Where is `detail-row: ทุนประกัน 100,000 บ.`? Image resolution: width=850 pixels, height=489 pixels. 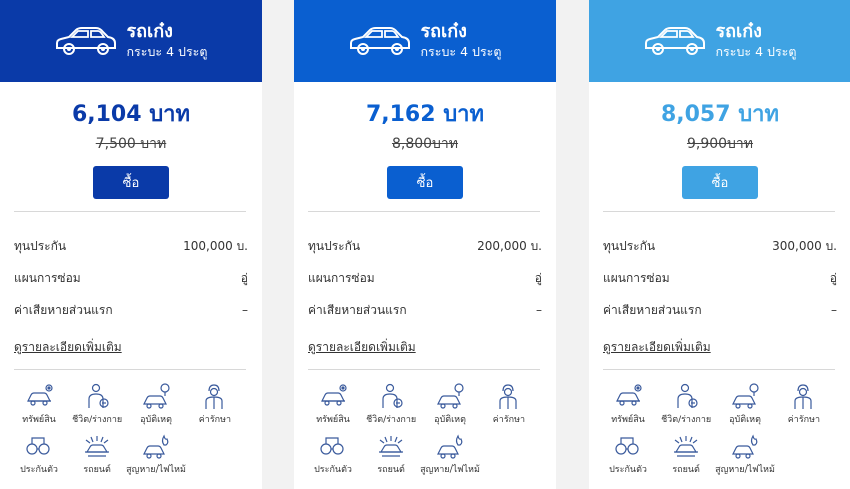
detail-row: ทุนประกัน 100,000 บ. is located at coordinates (131, 246).